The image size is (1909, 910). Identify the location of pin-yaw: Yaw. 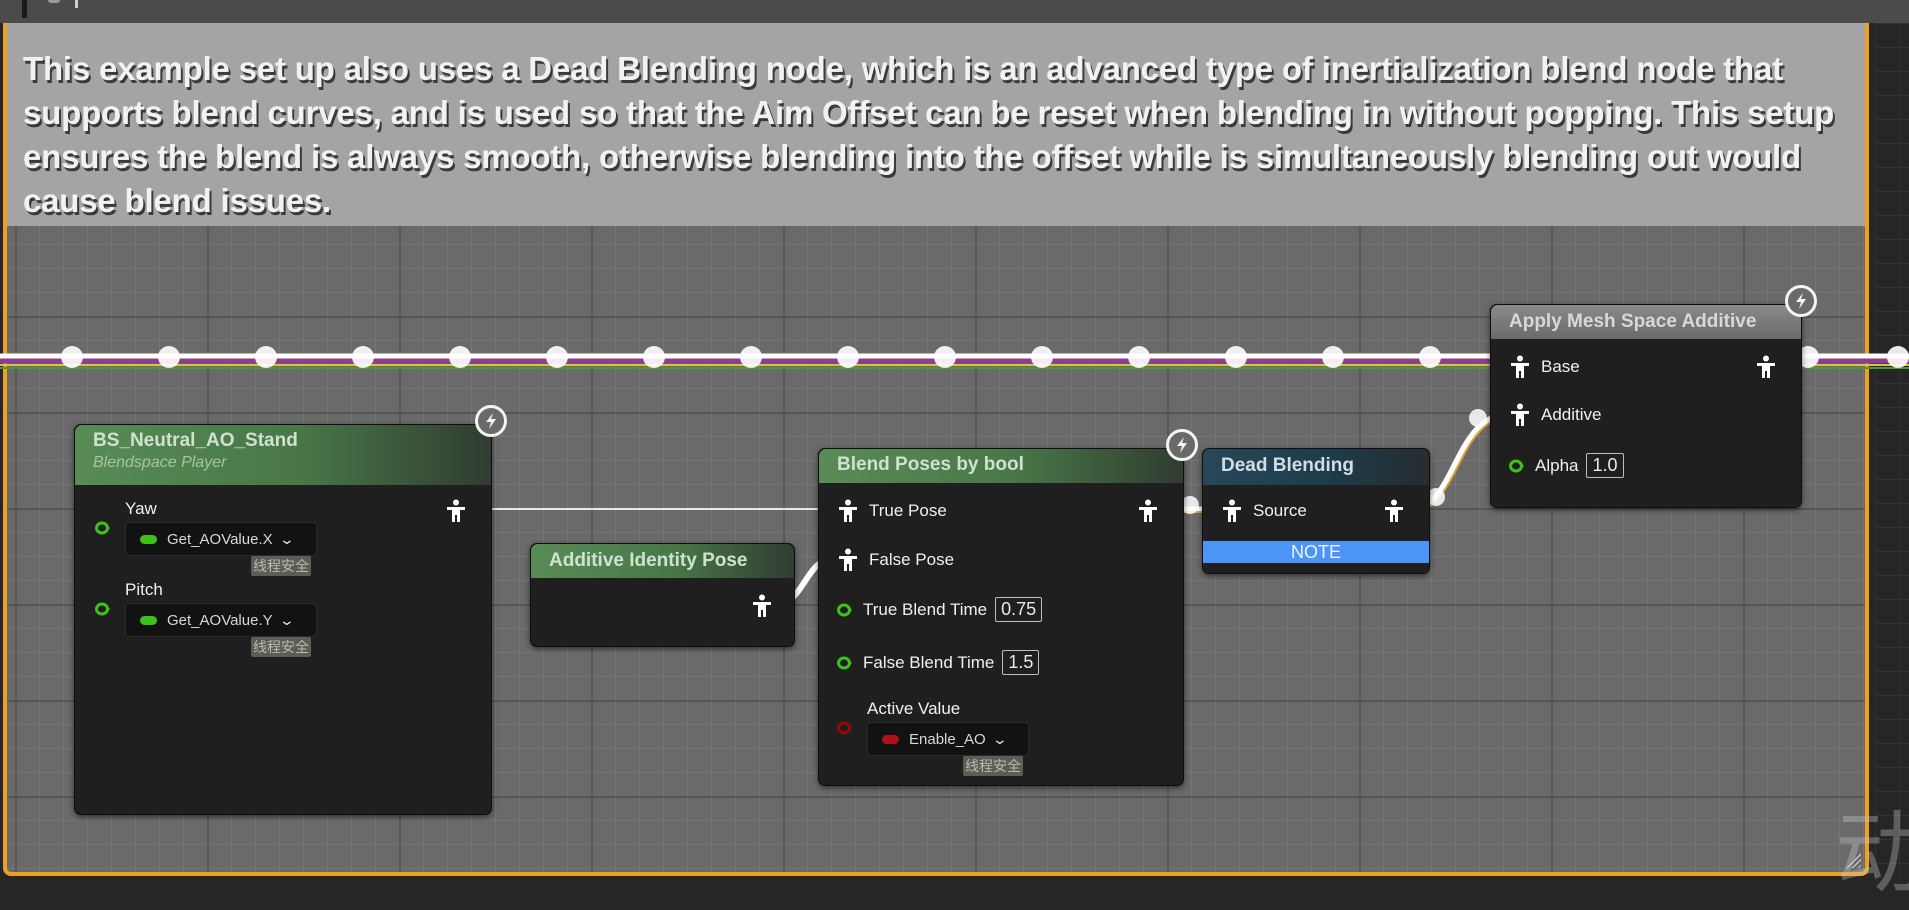
(141, 509).